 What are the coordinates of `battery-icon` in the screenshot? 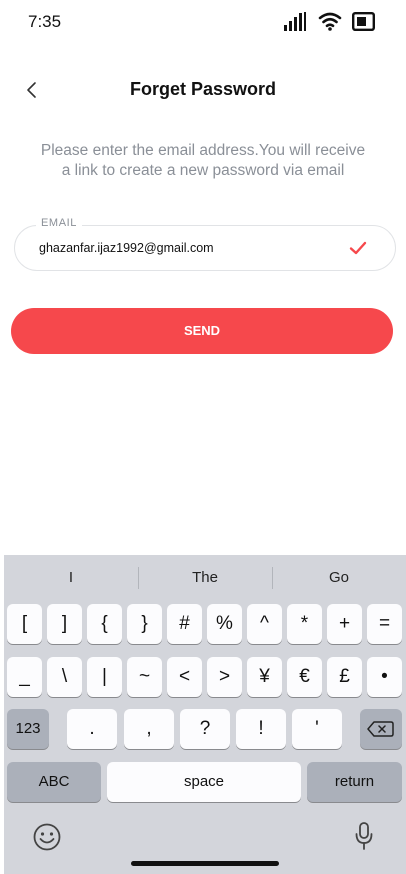 It's located at (363, 21).